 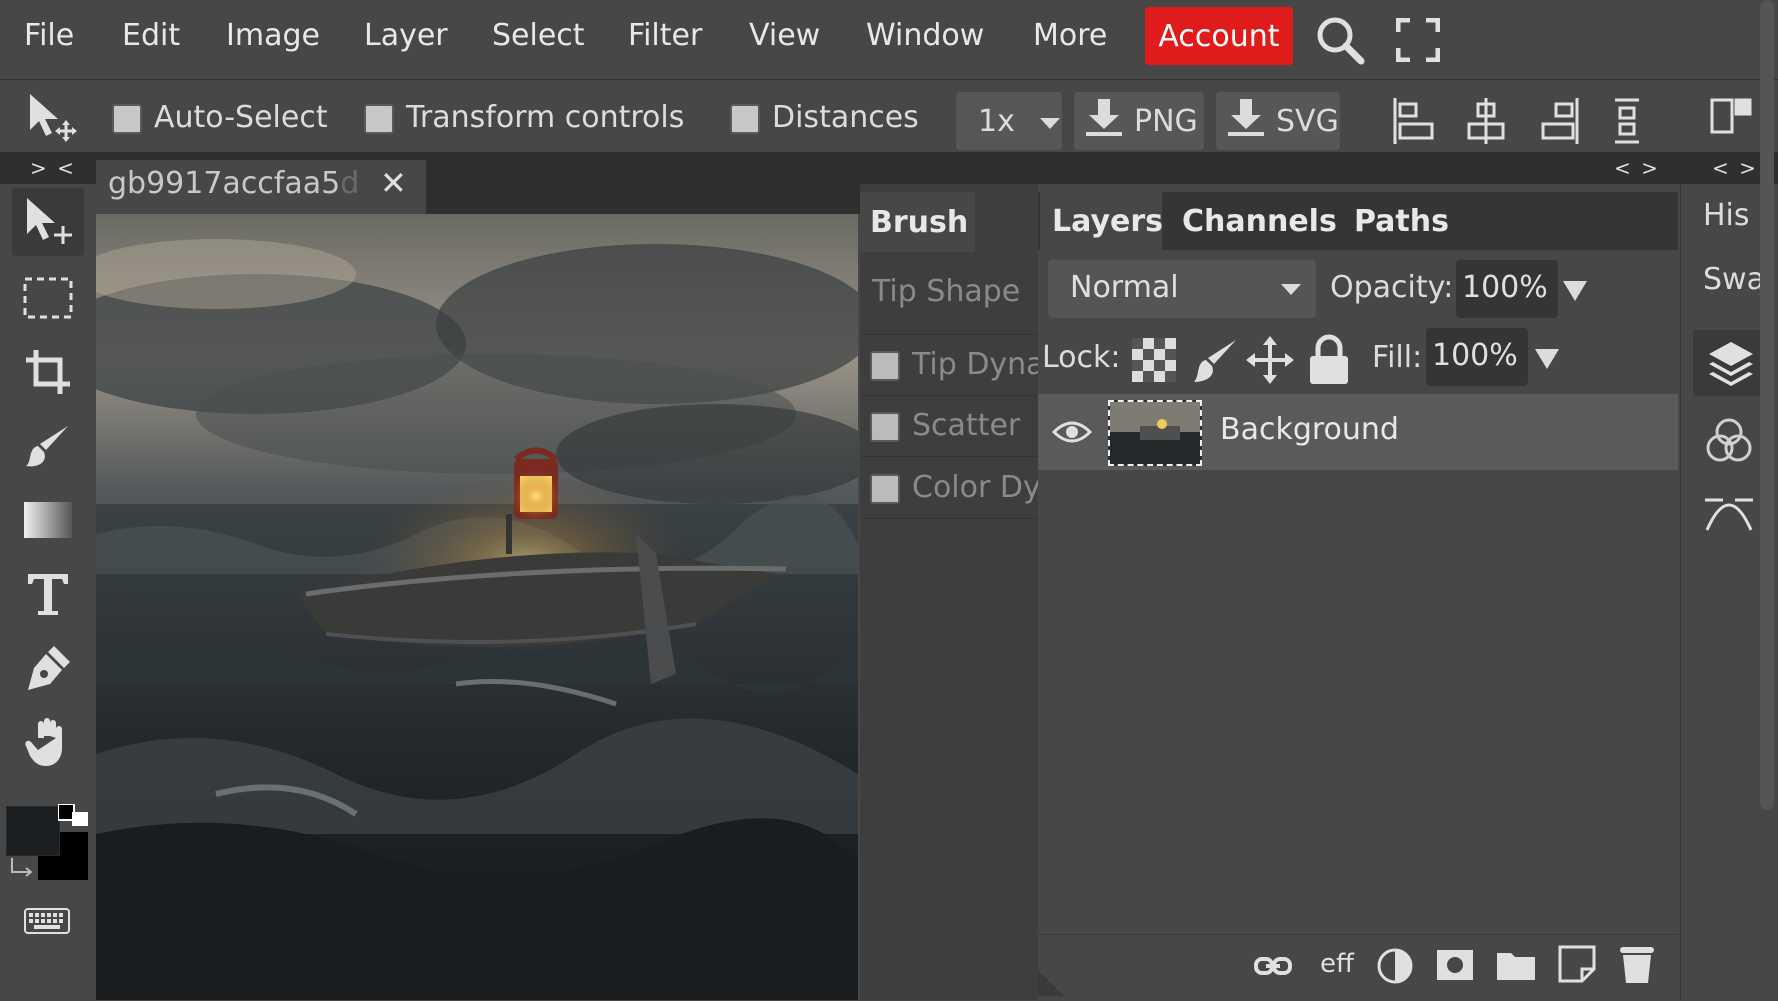 I want to click on export-svg-button: SVG, so click(x=1278, y=121).